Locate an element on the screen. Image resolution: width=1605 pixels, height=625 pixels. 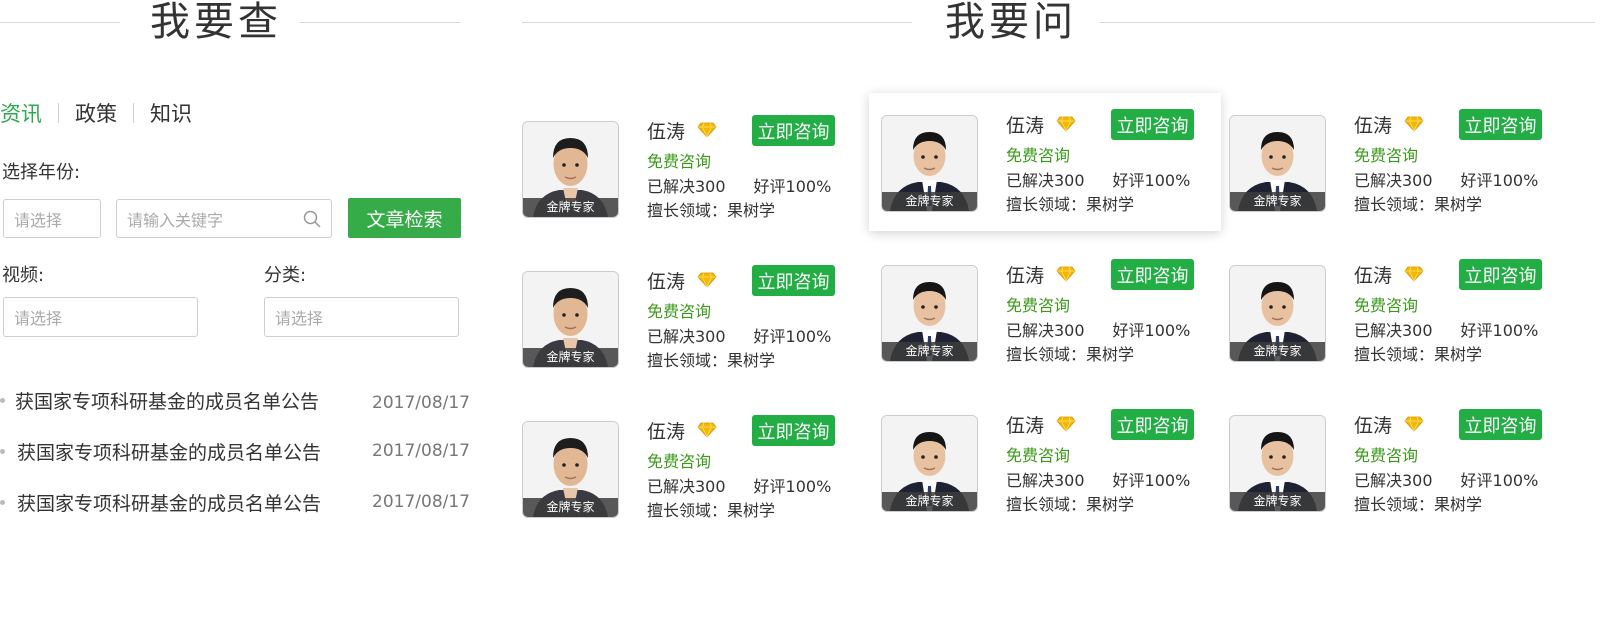
category-select: 请选择 is located at coordinates (361, 317).